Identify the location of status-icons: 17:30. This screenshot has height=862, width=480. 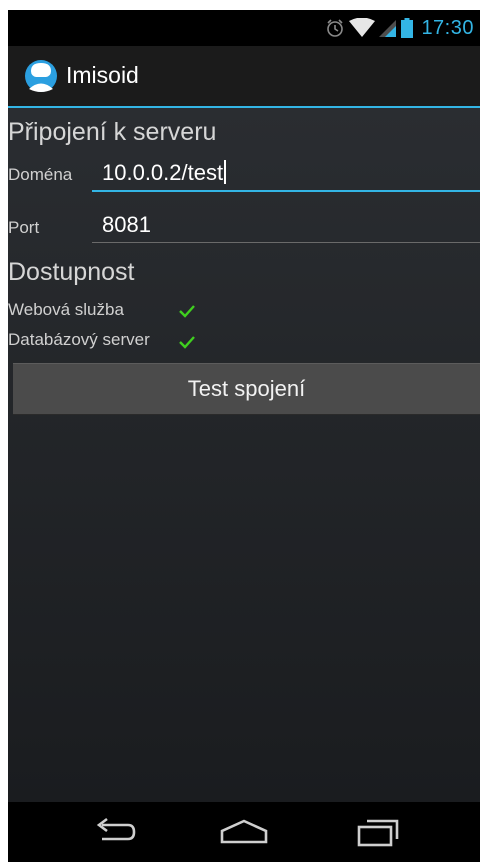
(399, 28).